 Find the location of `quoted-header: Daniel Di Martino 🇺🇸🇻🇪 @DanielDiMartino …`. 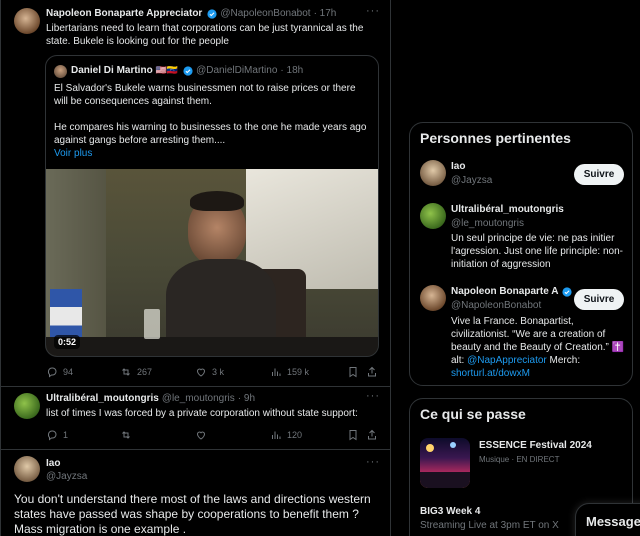

quoted-header: Daniel Di Martino 🇺🇸🇻🇪 @DanielDiMartino … is located at coordinates (187, 70).